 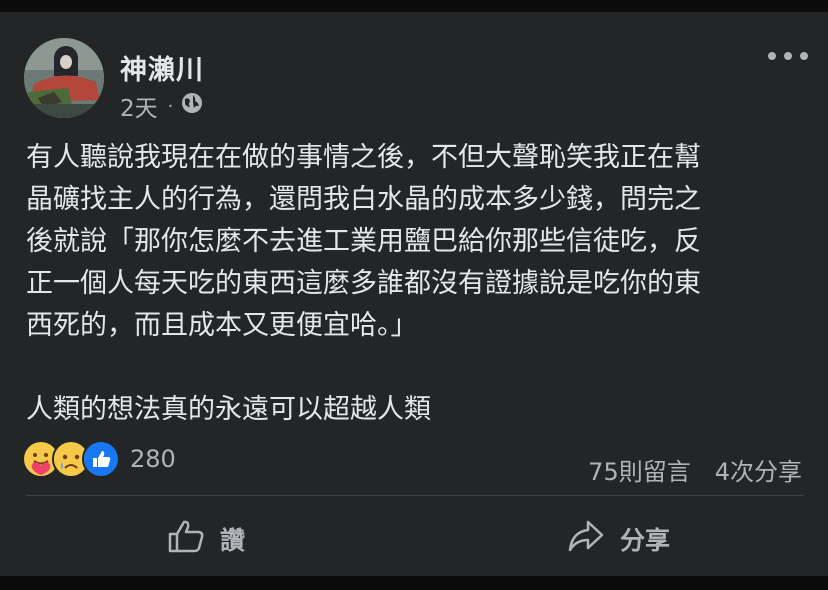 What do you see at coordinates (186, 539) in the screenshot?
I see `thumbs-up-icon` at bounding box center [186, 539].